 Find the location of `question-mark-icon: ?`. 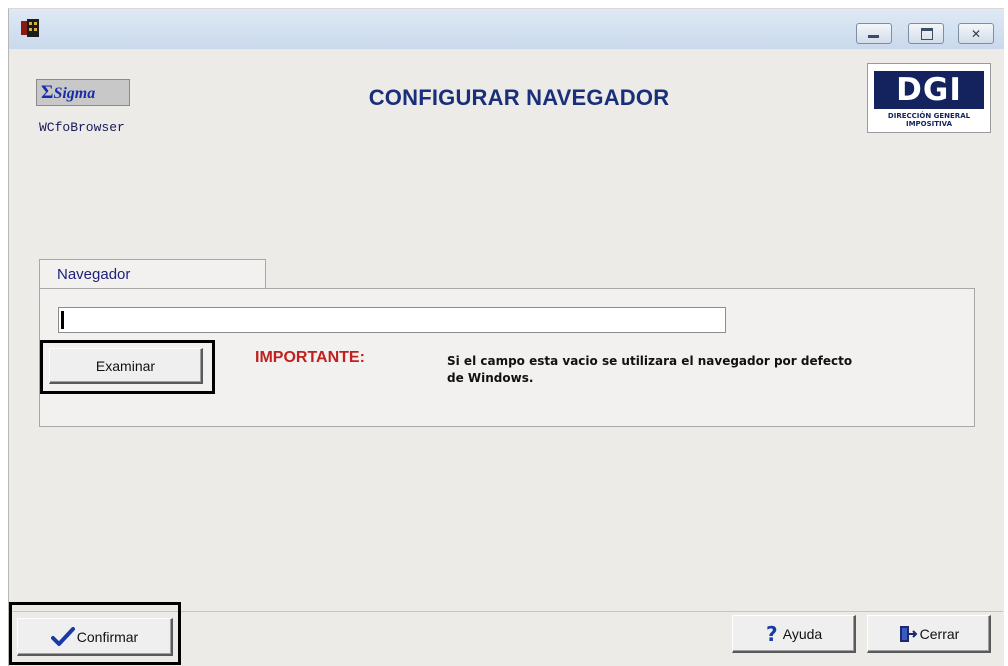

question-mark-icon: ? is located at coordinates (772, 634).